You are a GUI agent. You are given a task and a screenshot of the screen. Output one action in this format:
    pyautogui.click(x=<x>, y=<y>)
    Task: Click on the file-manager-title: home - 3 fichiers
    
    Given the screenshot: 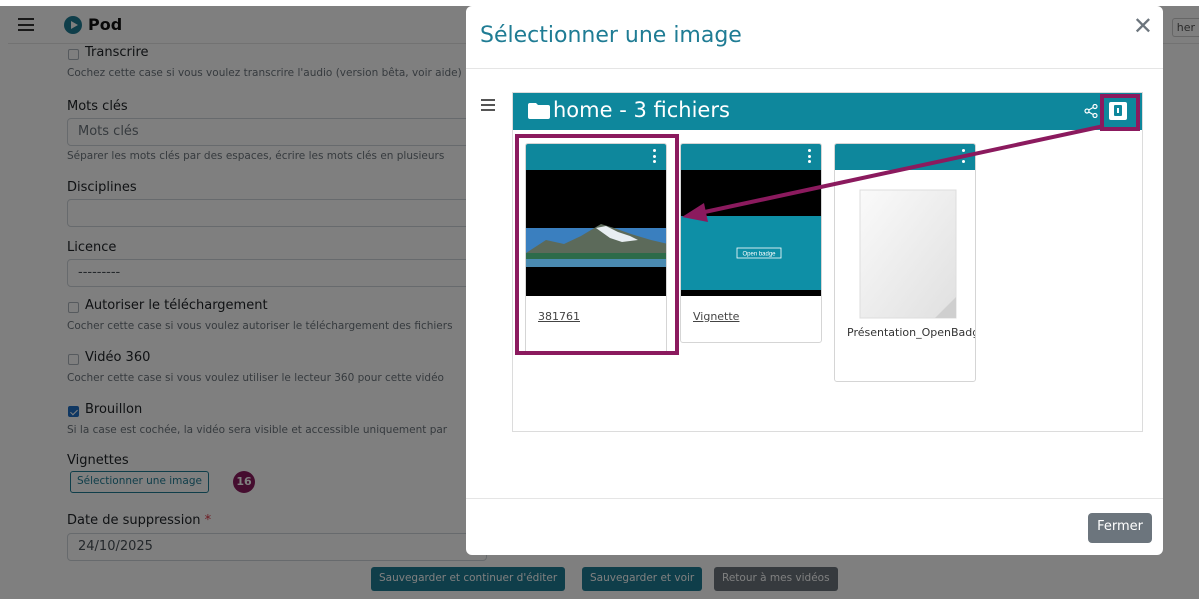 What is the action you would take?
    pyautogui.click(x=641, y=110)
    